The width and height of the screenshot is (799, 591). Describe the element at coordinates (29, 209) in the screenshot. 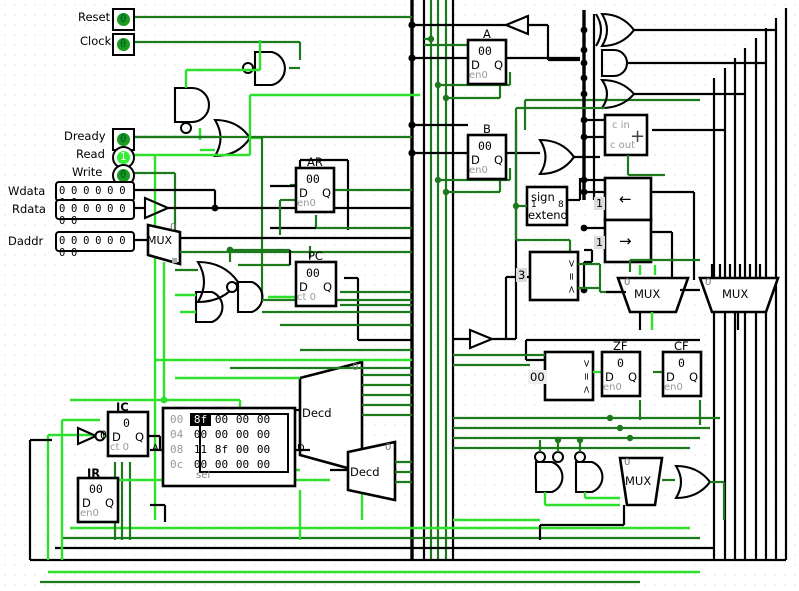

I see `bus-label-rdata: Rdata` at that location.